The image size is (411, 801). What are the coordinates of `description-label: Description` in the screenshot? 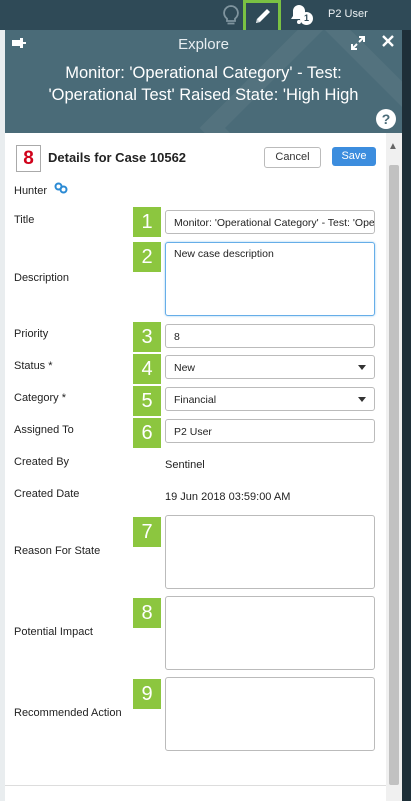 It's located at (42, 278).